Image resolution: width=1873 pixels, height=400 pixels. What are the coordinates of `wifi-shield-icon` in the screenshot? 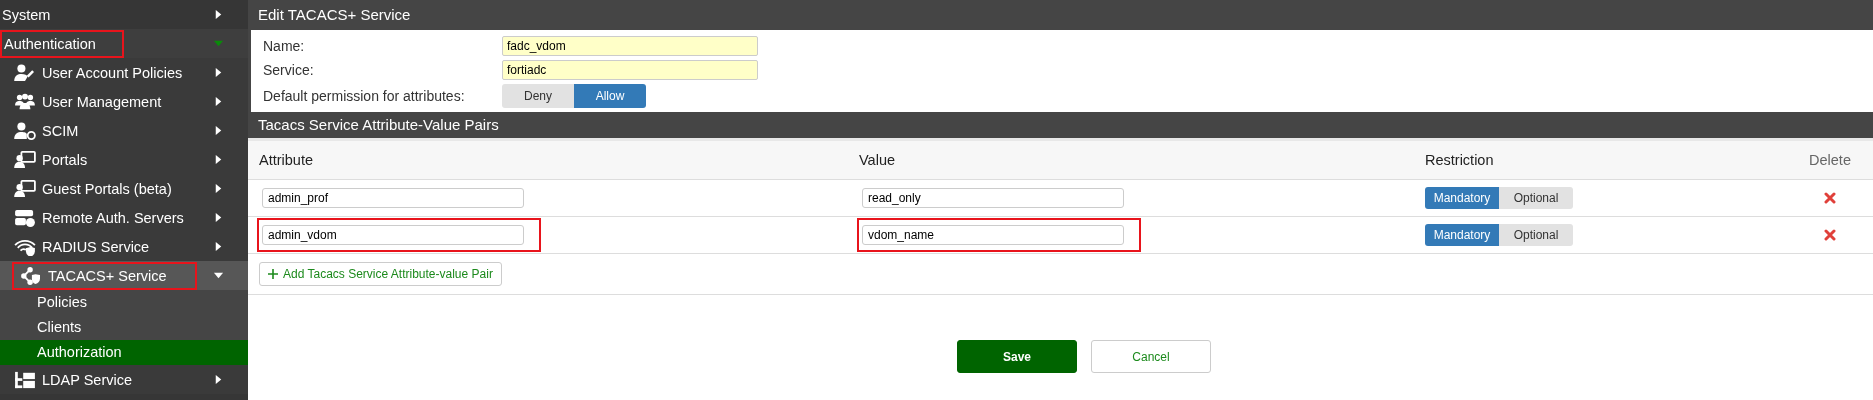 It's located at (25, 246).